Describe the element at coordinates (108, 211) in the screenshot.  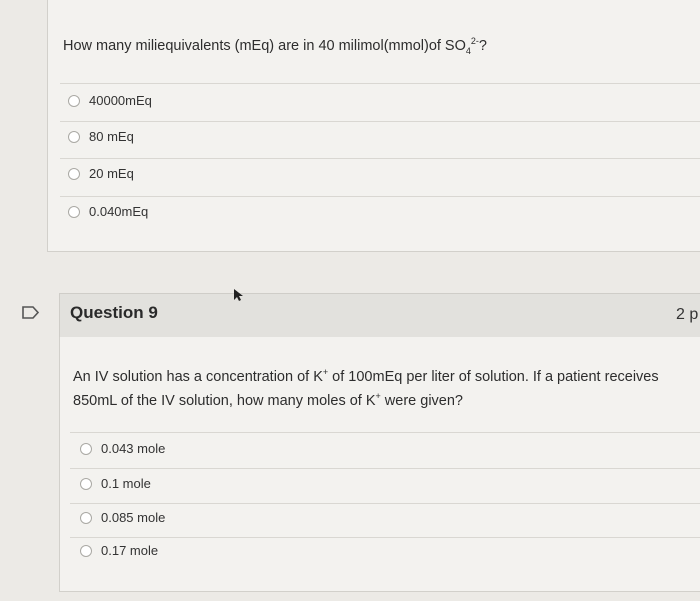
I see `q8-option-4: 0.040mEq` at that location.